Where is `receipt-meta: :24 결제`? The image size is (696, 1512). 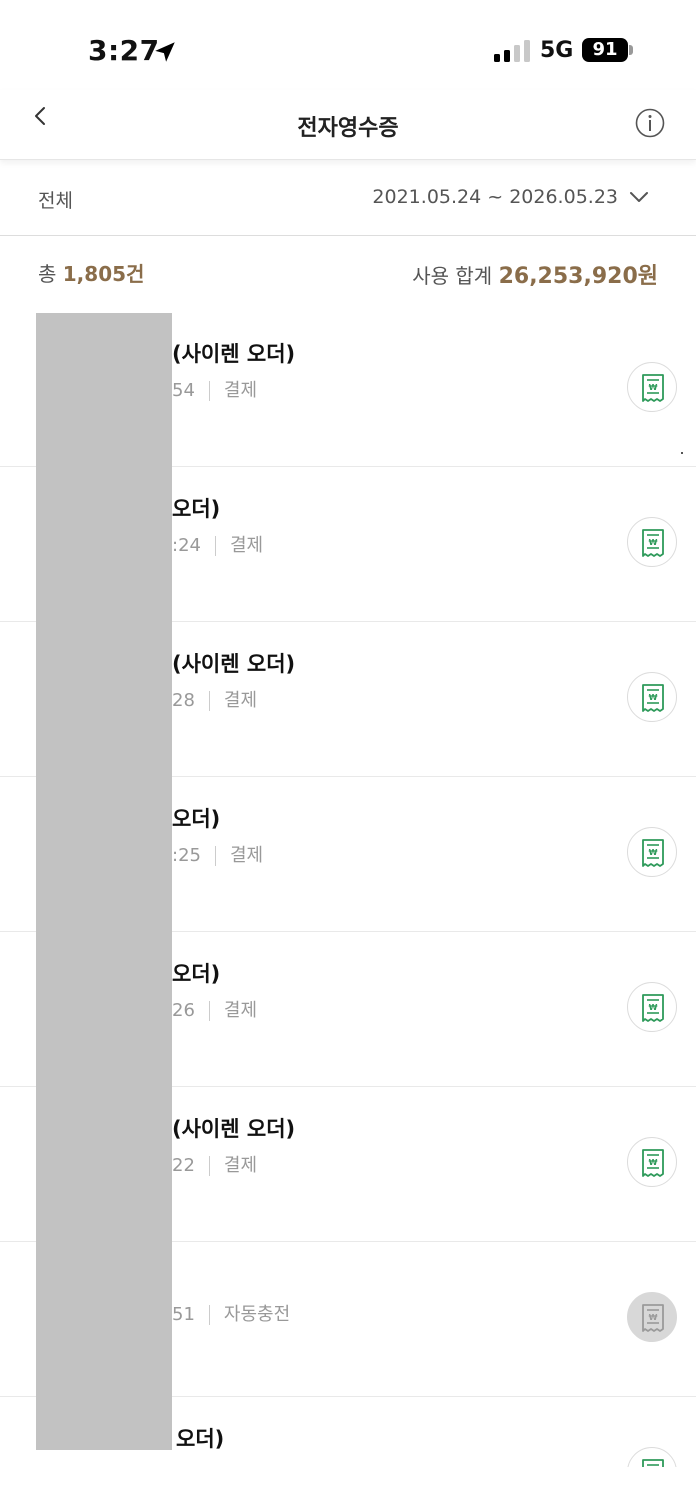 receipt-meta: :24 결제 is located at coordinates (217, 544).